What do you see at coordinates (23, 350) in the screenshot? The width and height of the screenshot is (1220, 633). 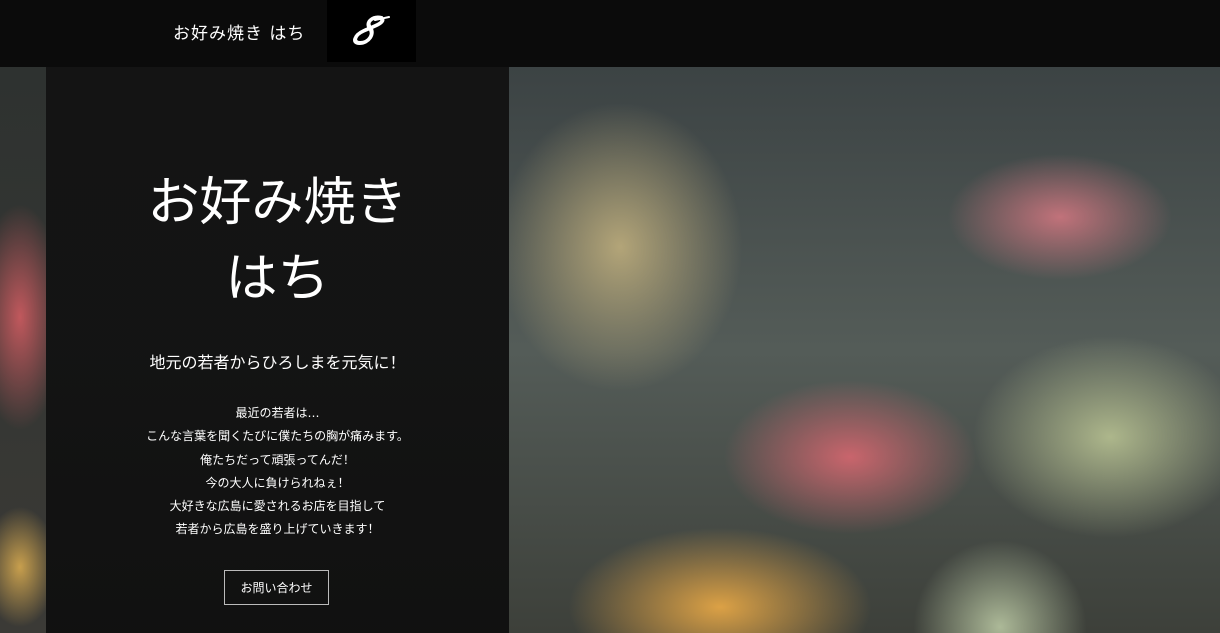 I see `hero-photo-left` at bounding box center [23, 350].